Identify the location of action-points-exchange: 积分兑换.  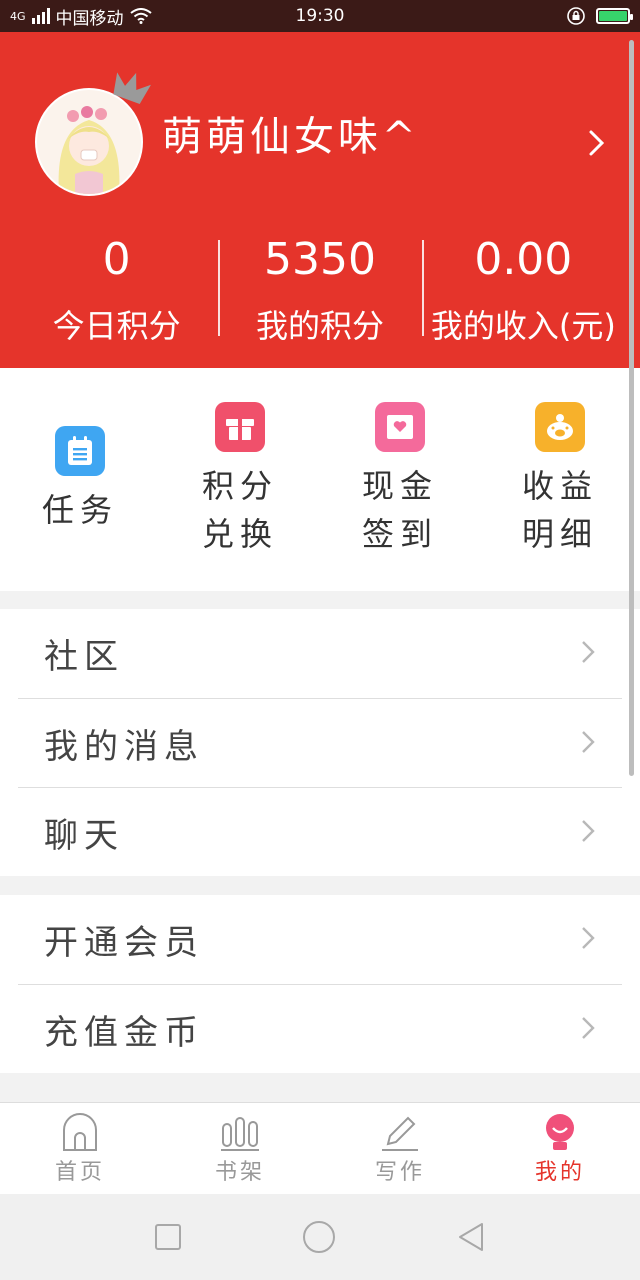
(240, 479).